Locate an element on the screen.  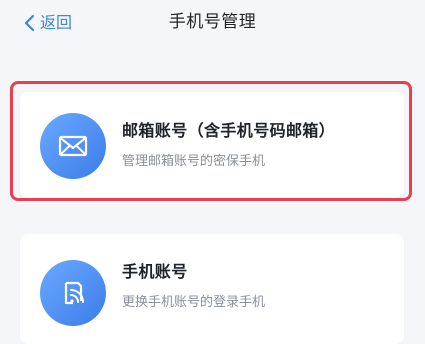
card-description: 管理邮箱账号的密保手机 is located at coordinates (194, 161).